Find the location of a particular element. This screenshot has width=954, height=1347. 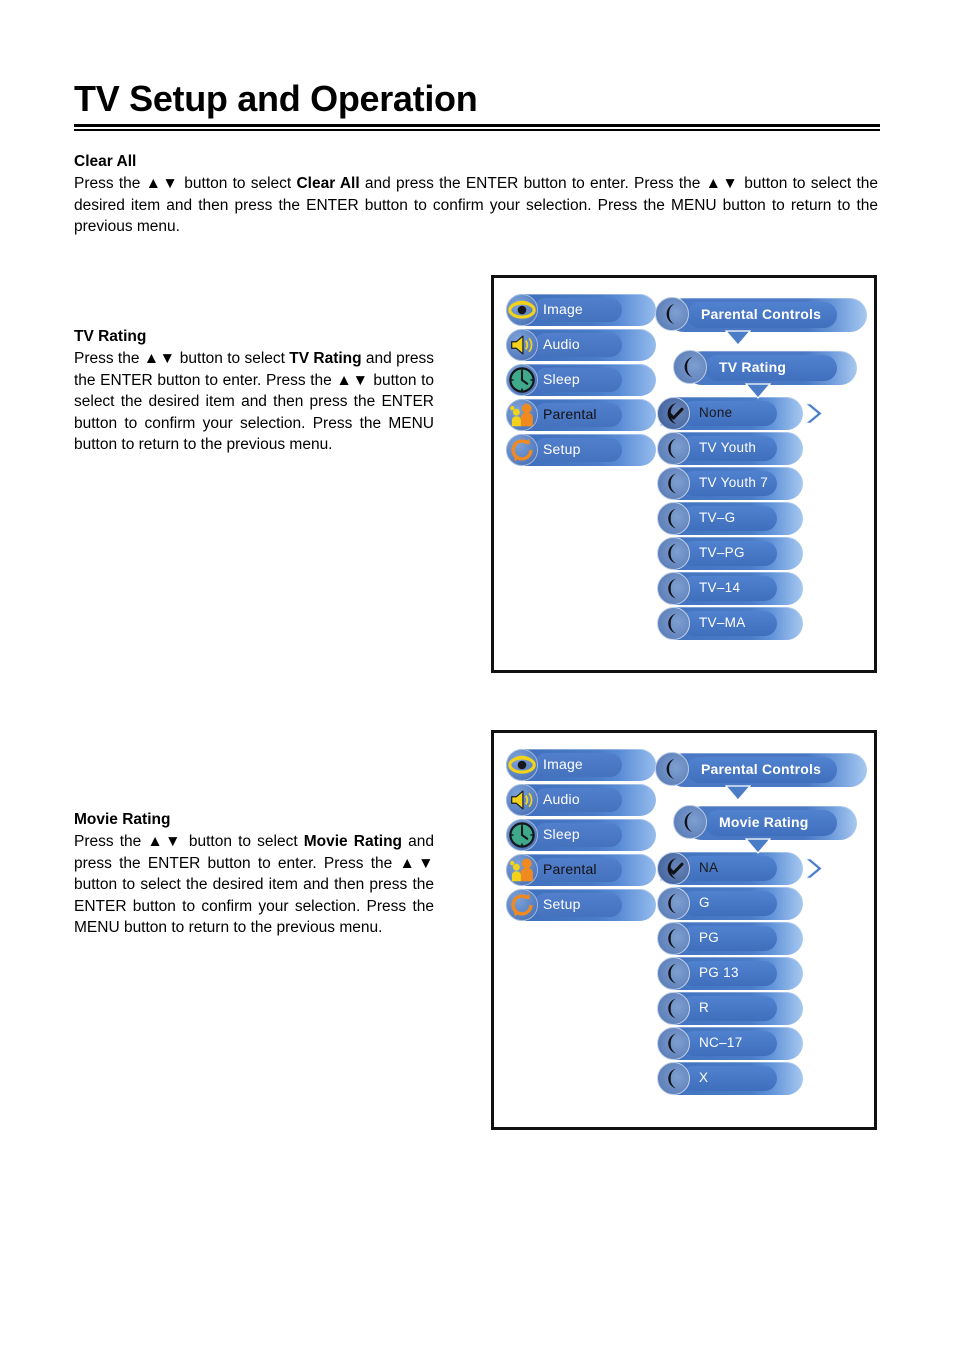

option-label: R is located at coordinates (704, 1007).